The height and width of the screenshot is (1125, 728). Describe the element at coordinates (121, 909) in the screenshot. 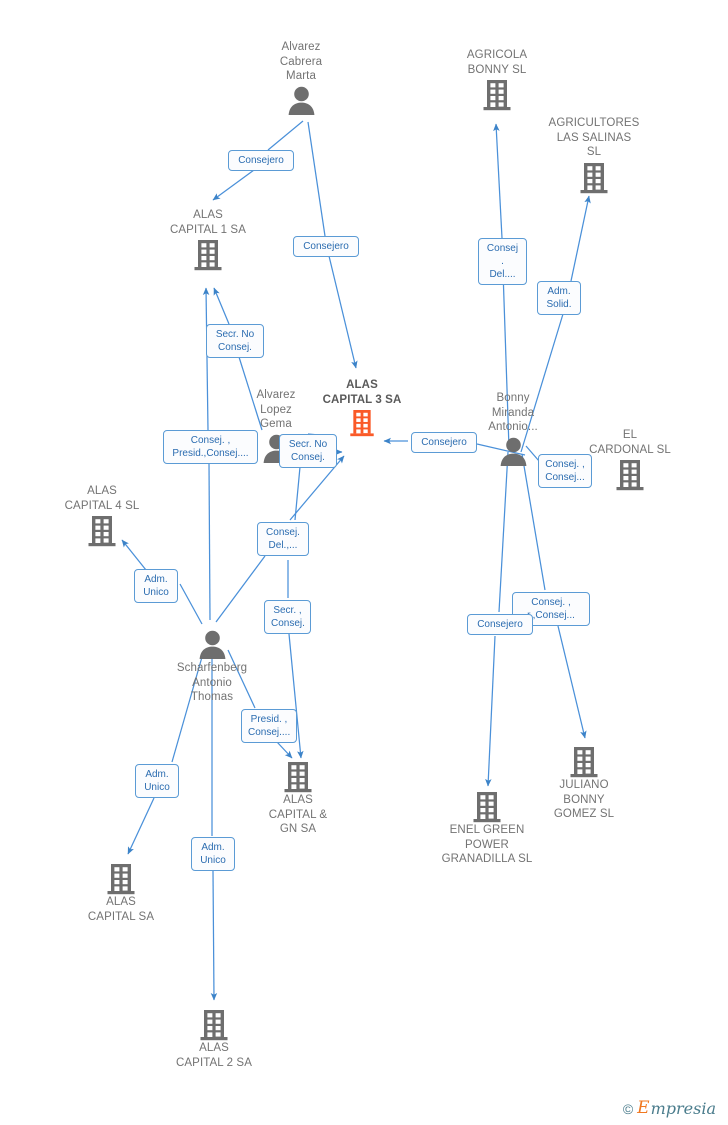

I see `node-label: ALAS CAPITAL SA` at that location.